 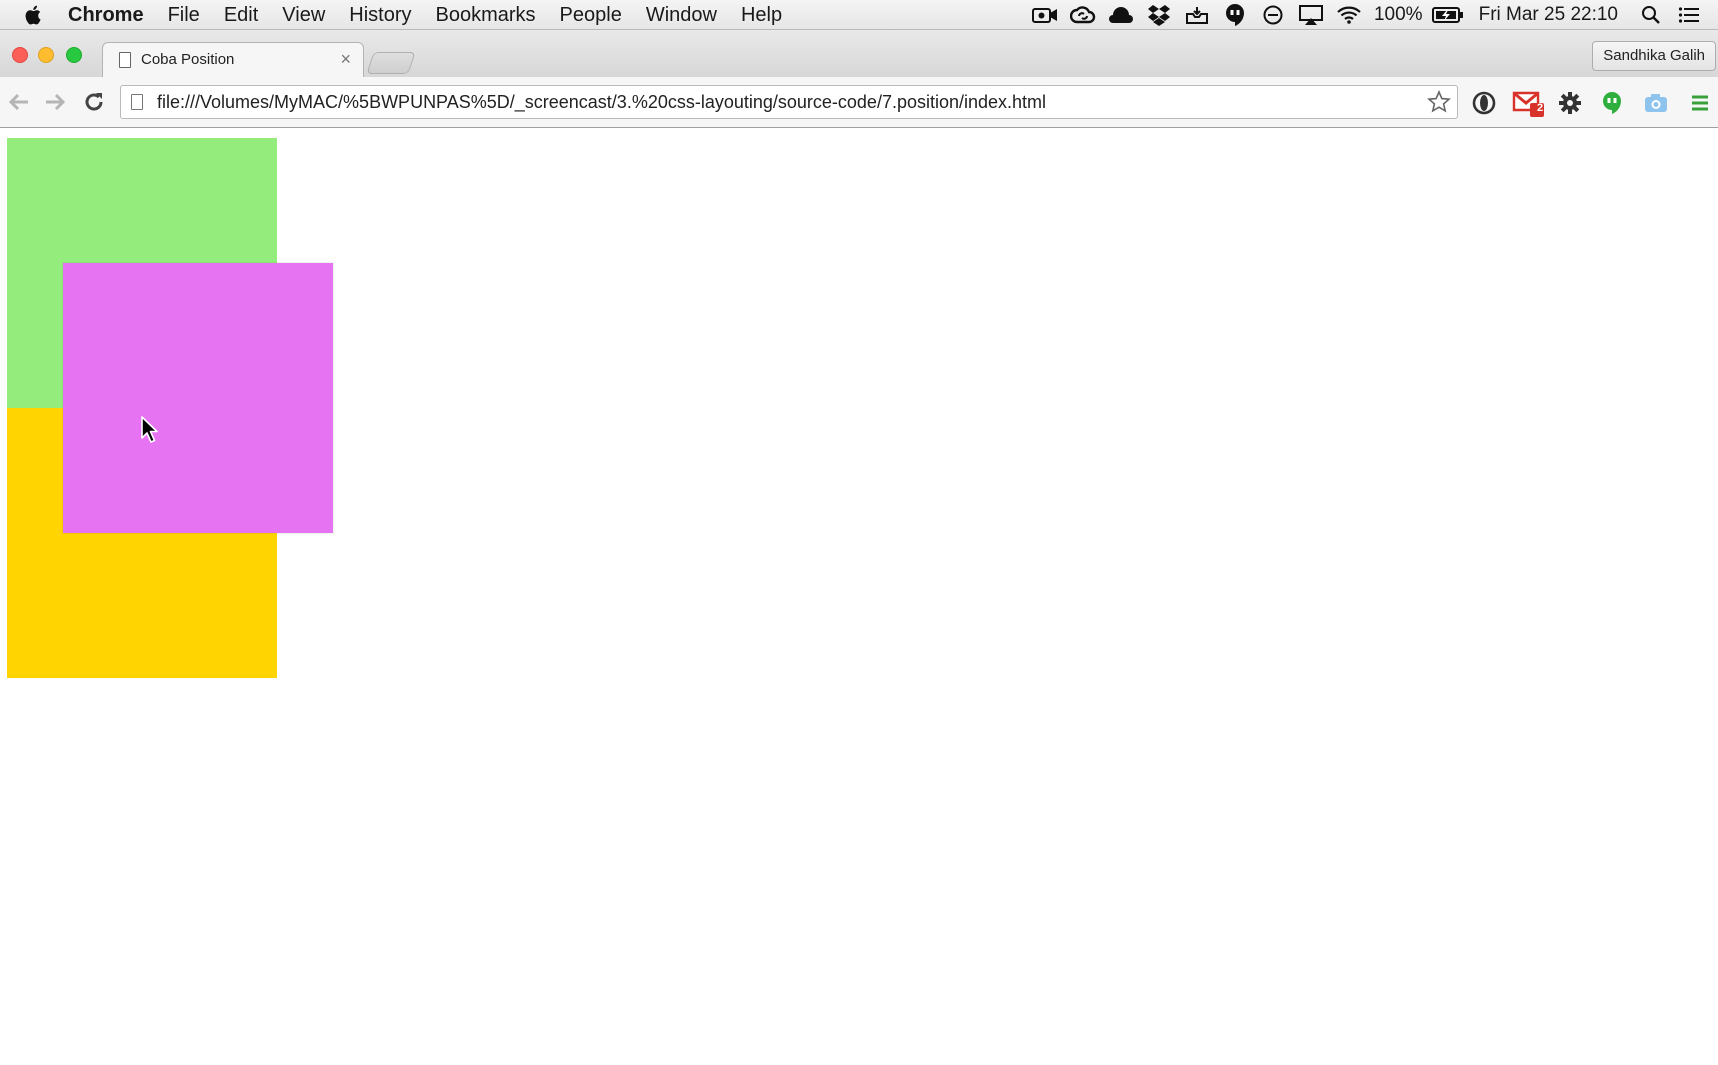 I want to click on bookmark-star-icon, so click(x=1439, y=102).